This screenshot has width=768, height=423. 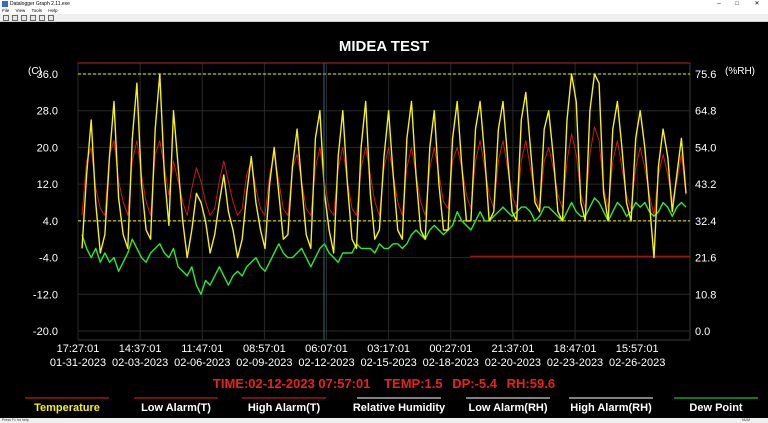 I want to click on x-tick-date: 02-20-2023, so click(x=513, y=363).